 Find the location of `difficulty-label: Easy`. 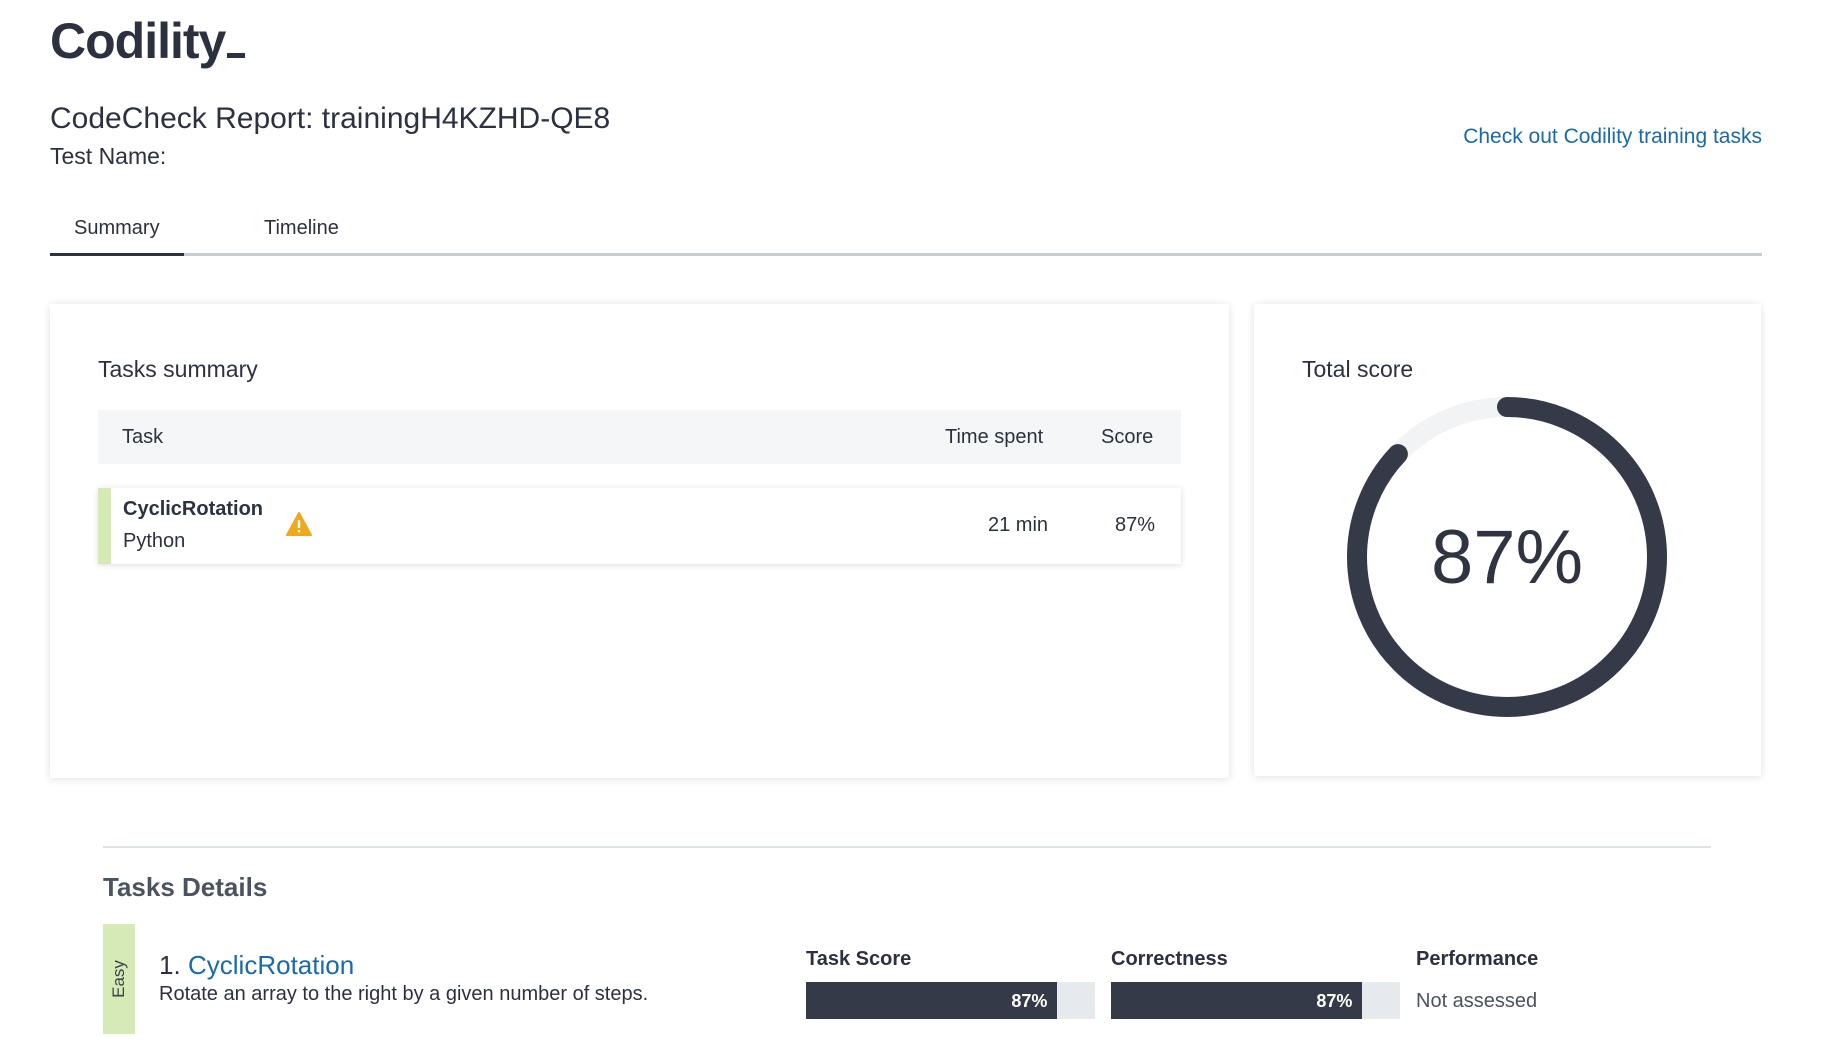

difficulty-label: Easy is located at coordinates (118, 979).